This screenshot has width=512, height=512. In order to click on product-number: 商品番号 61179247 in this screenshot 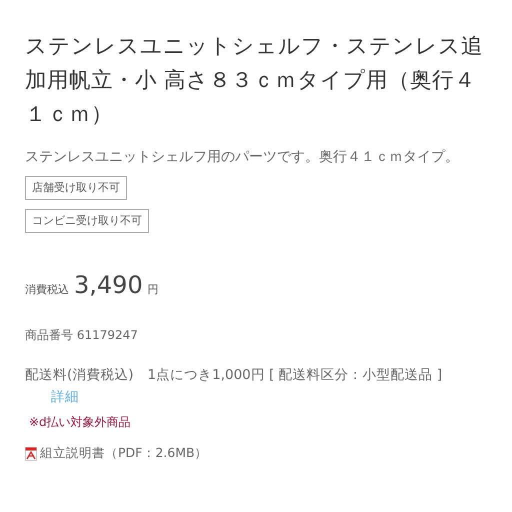, I will do `click(82, 335)`.